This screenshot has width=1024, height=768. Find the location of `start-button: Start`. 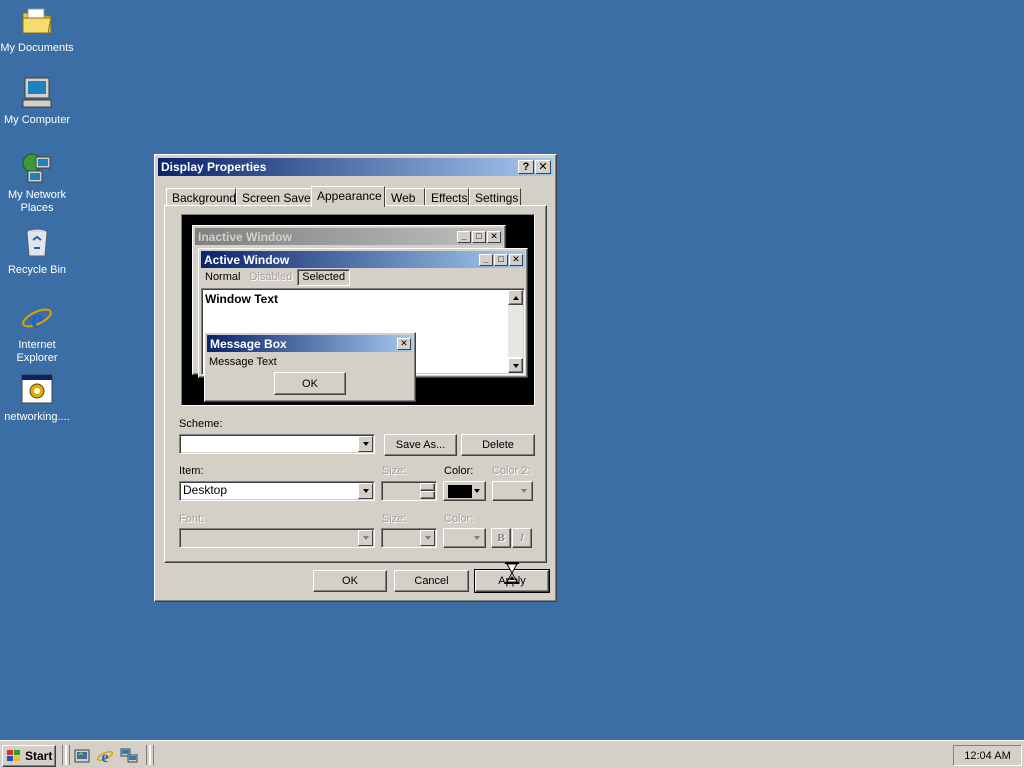

start-button: Start is located at coordinates (29, 756).